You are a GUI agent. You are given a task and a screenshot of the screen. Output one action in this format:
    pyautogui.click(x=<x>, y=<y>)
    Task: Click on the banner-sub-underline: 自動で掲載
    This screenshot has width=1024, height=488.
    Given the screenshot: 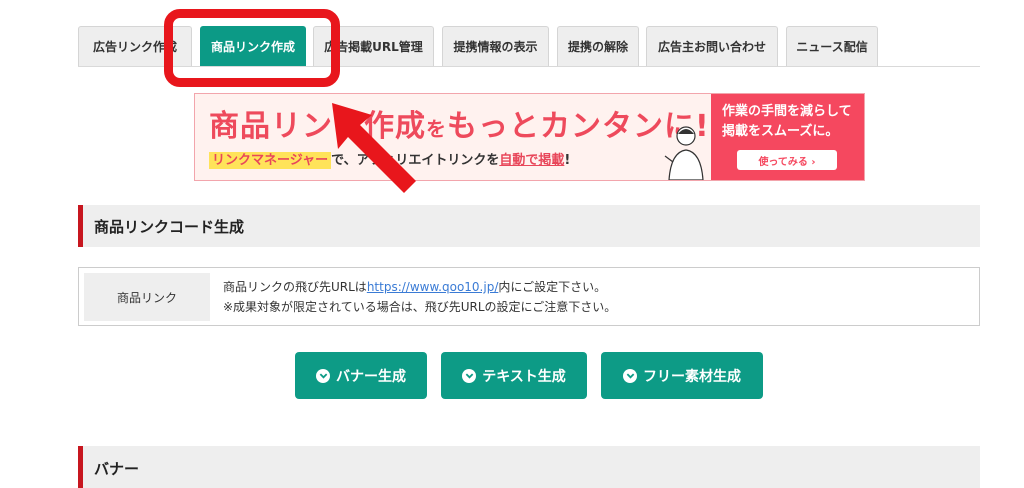 What is the action you would take?
    pyautogui.click(x=532, y=160)
    